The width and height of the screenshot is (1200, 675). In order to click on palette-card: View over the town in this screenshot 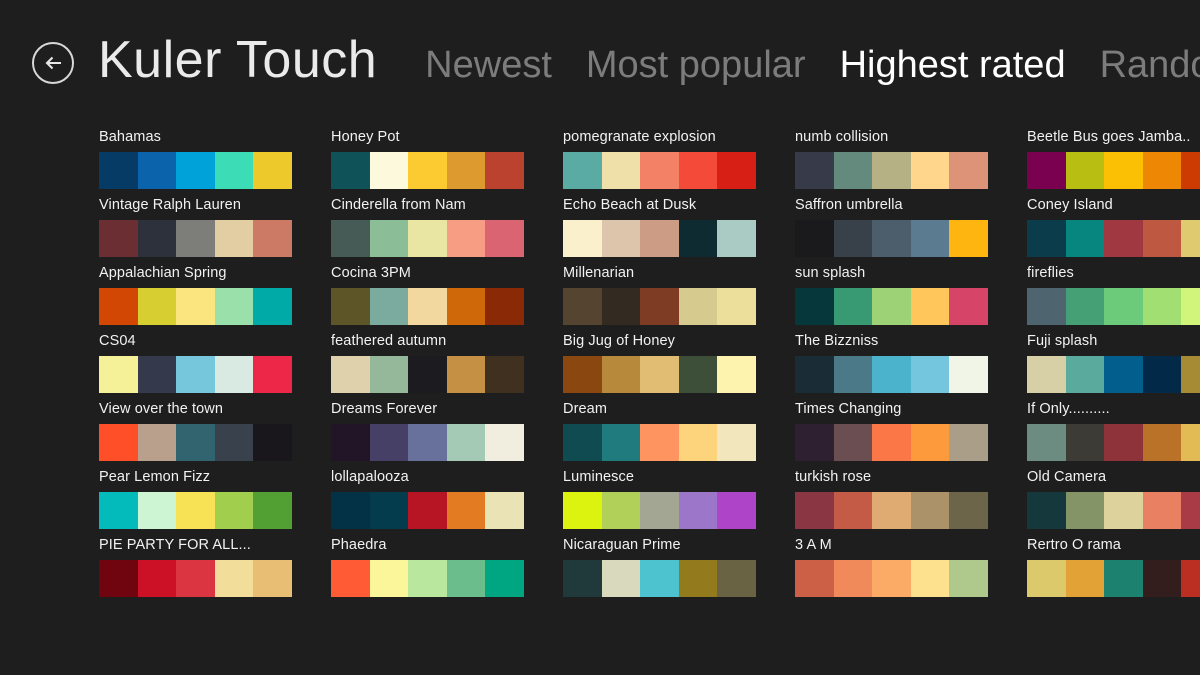, I will do `click(195, 436)`.